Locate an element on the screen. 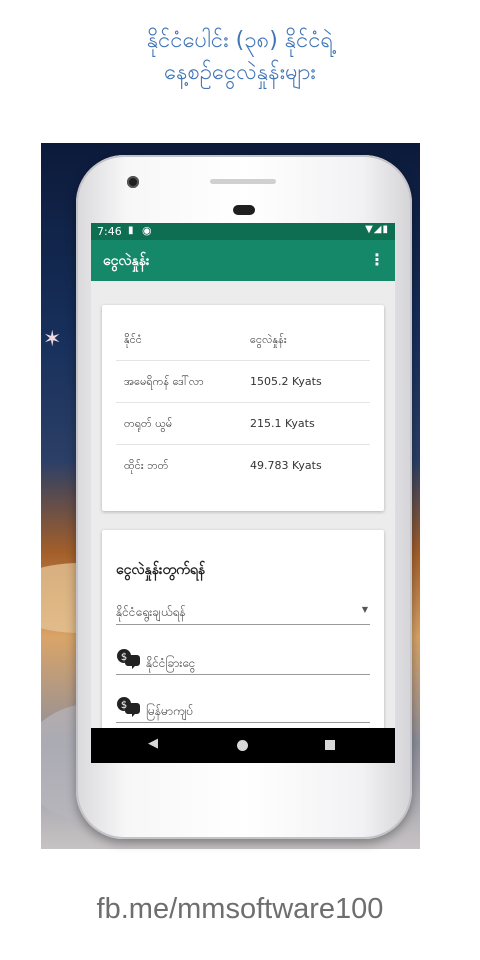  column-header-rate: ငွေလဲနှုန်း is located at coordinates (268, 339).